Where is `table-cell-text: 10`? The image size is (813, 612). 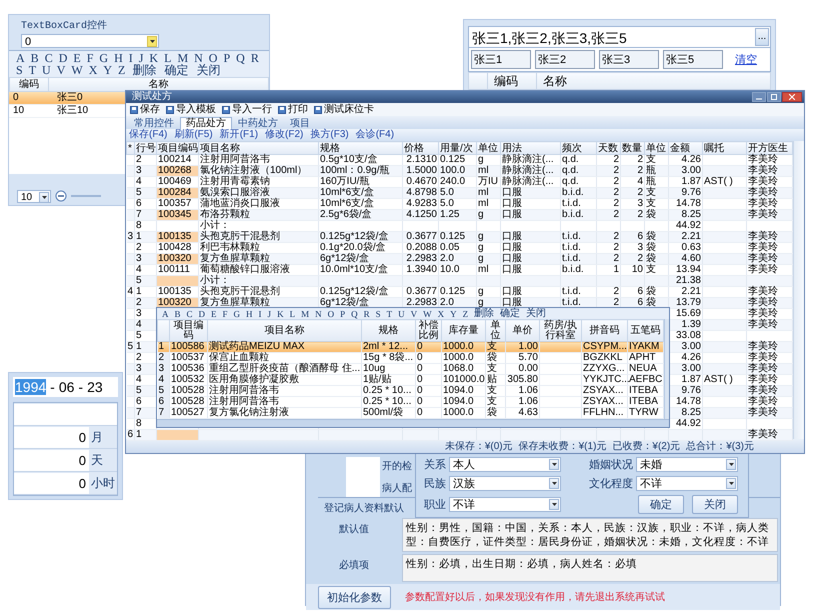
table-cell-text: 10 is located at coordinates (19, 111).